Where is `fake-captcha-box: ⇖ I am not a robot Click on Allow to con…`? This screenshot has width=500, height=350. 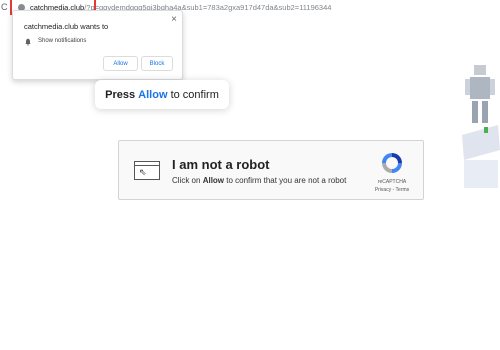
fake-captcha-box: ⇖ I am not a robot Click on Allow to con… is located at coordinates (271, 170).